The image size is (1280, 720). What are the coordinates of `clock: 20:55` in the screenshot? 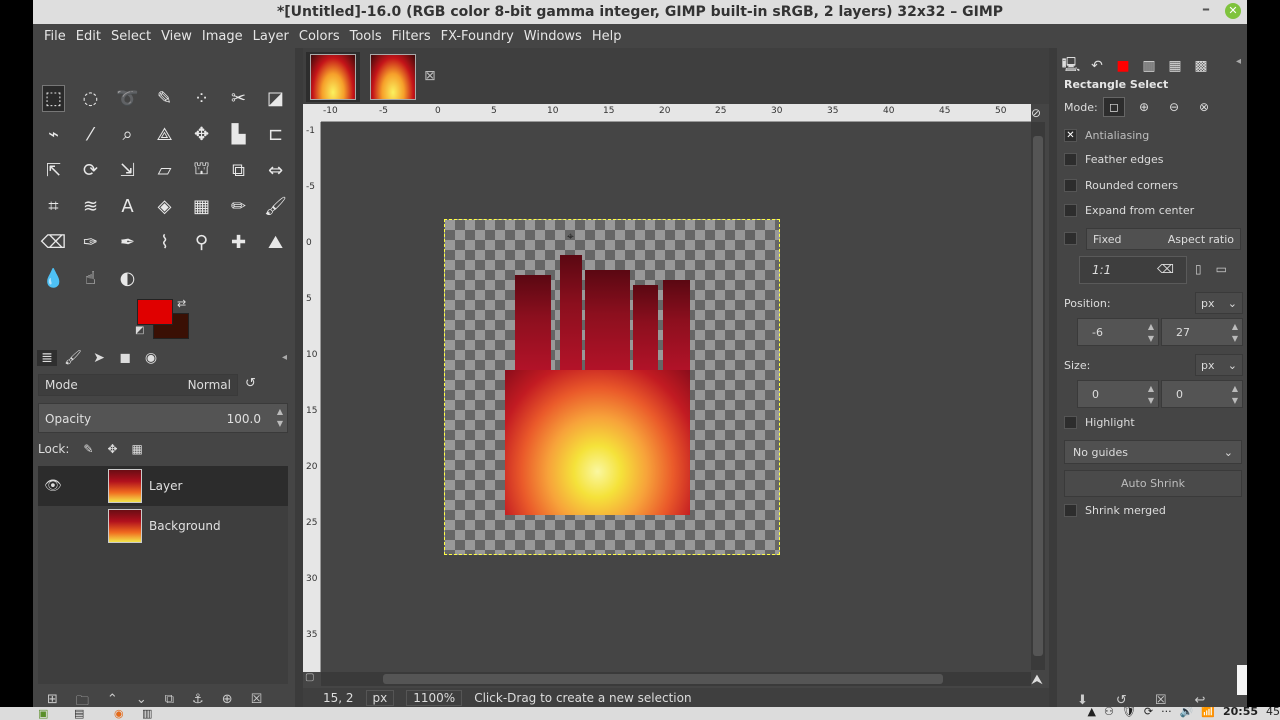 It's located at (1240, 712).